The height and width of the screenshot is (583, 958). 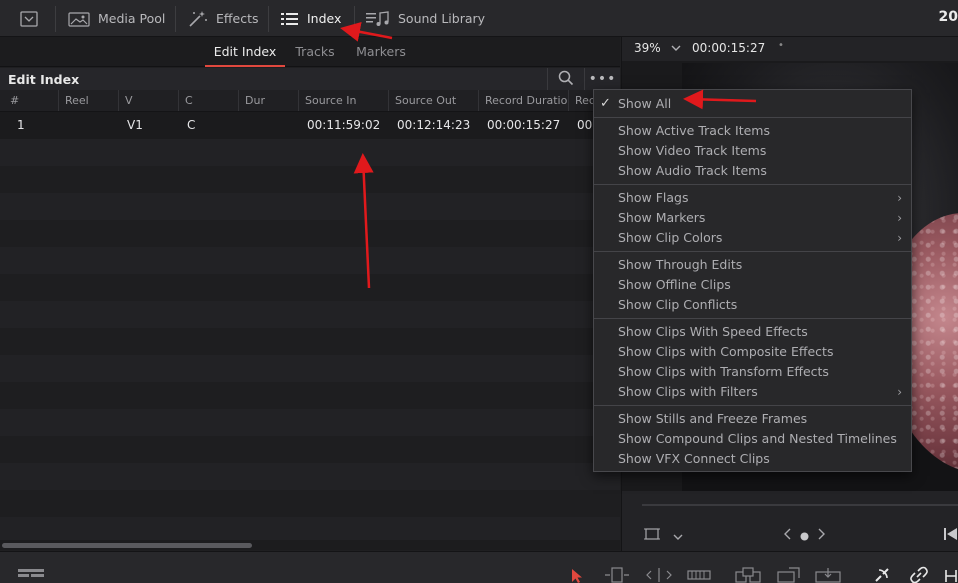 What do you see at coordinates (577, 575) in the screenshot?
I see `selection-pointer-icon` at bounding box center [577, 575].